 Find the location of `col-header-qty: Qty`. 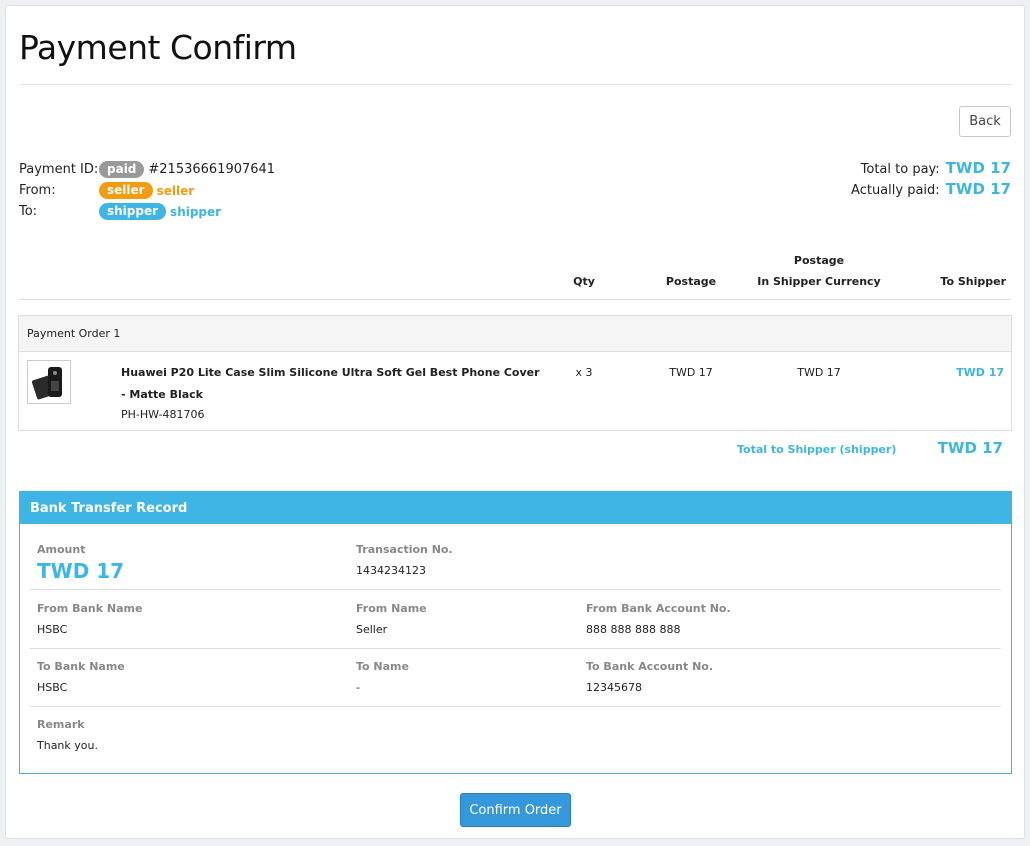

col-header-qty: Qty is located at coordinates (584, 281).